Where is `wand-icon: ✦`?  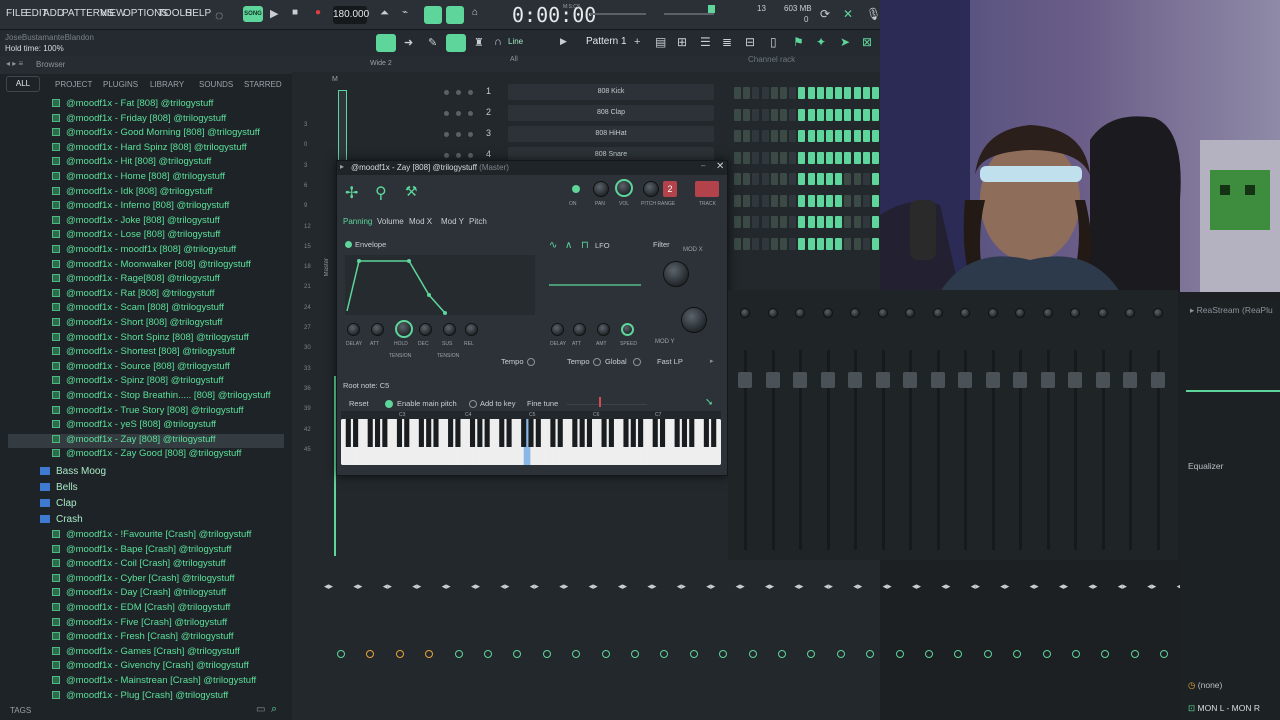 wand-icon: ✦ is located at coordinates (821, 42).